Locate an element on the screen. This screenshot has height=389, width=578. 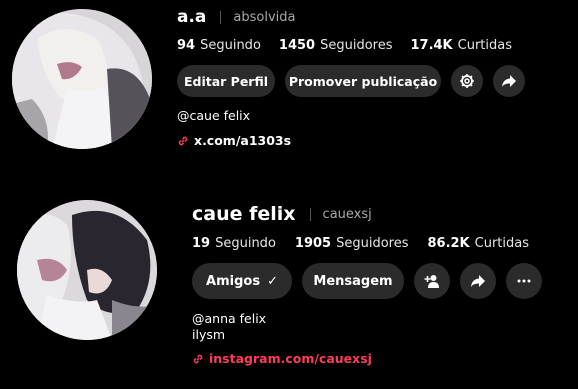
display-name: a.a is located at coordinates (192, 17).